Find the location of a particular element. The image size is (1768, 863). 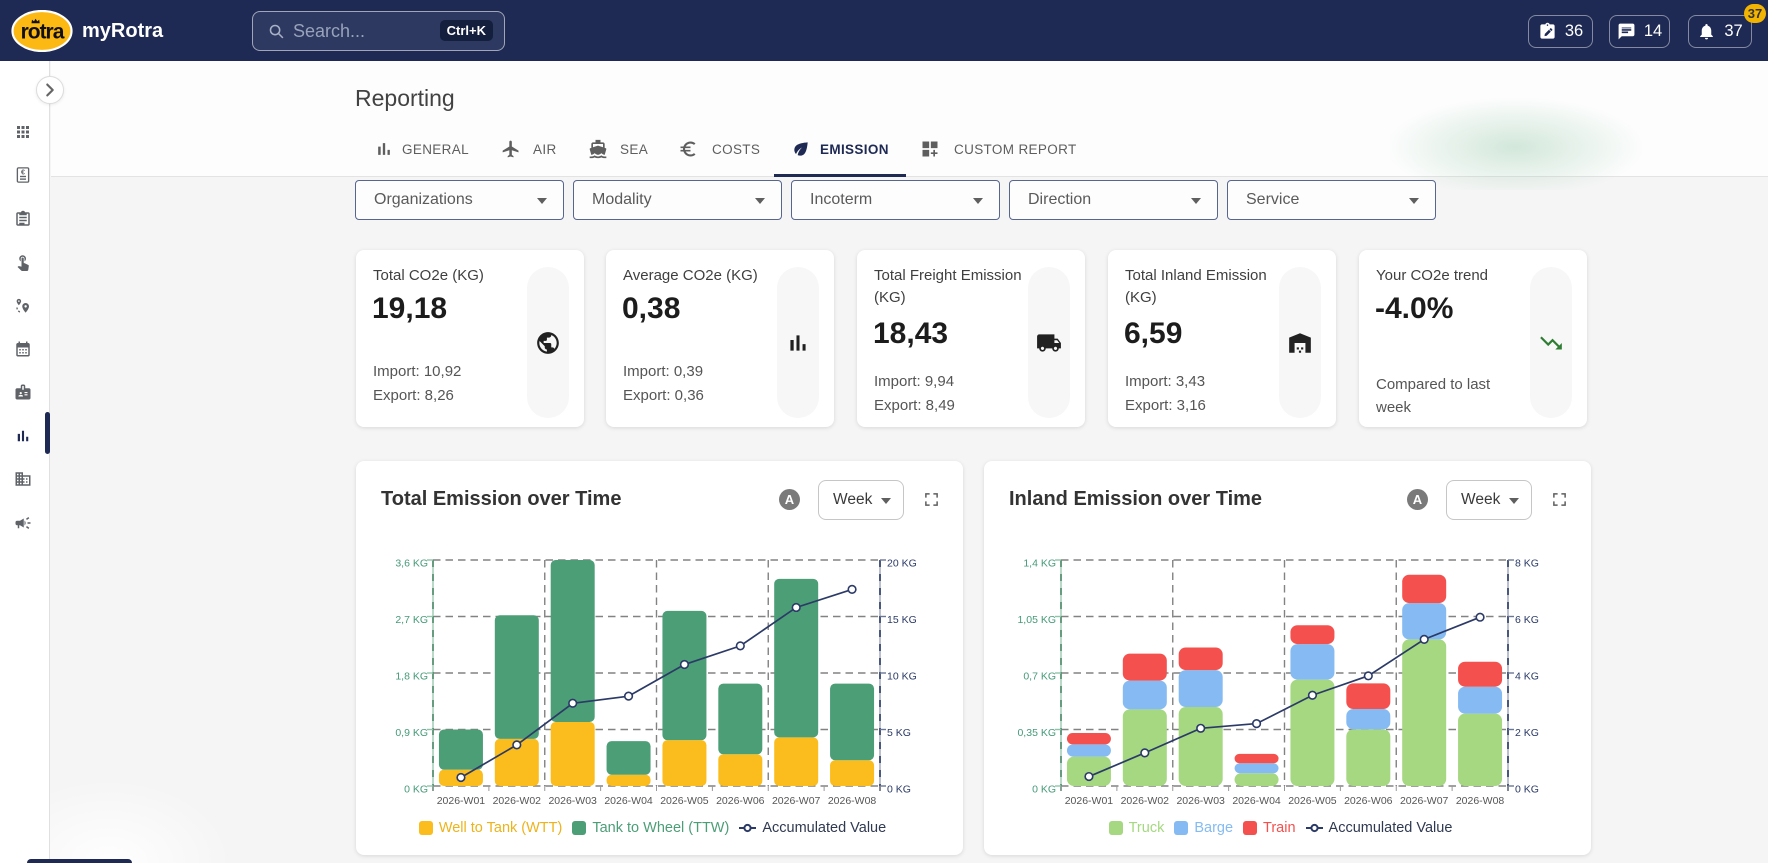

svg-text: 5 KG is located at coordinates (899, 733).